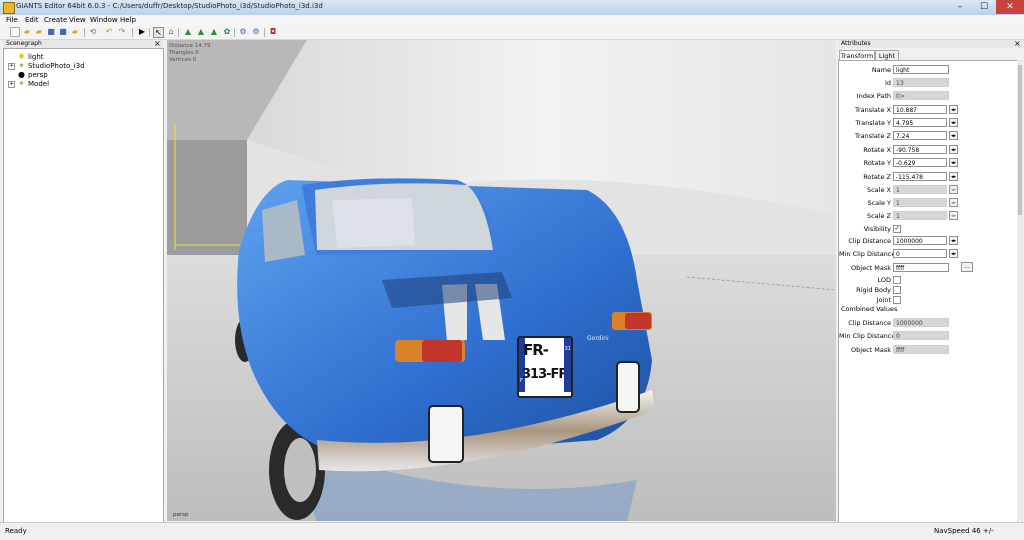 This screenshot has height=540, width=1024. What do you see at coordinates (545, 367) in the screenshot?
I see `license-plate: F FR- 313-FR 31` at bounding box center [545, 367].